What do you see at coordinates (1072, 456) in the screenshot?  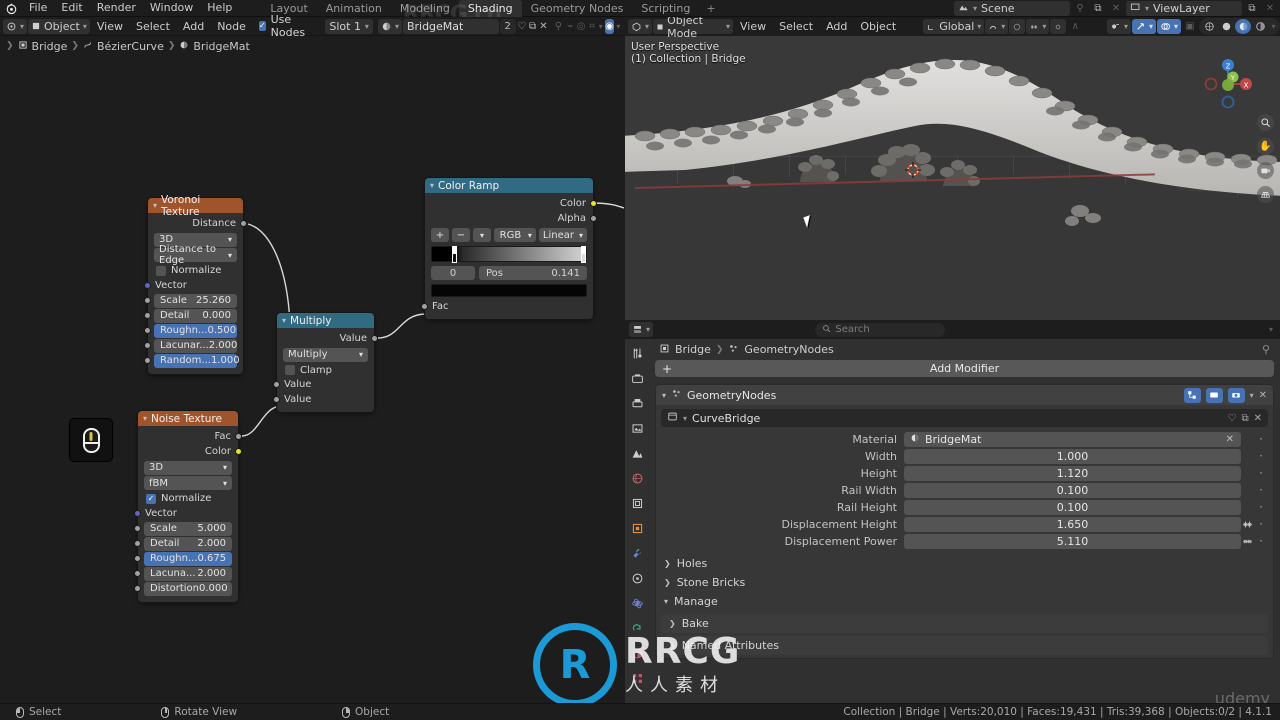 I see `width-field: 1.000` at bounding box center [1072, 456].